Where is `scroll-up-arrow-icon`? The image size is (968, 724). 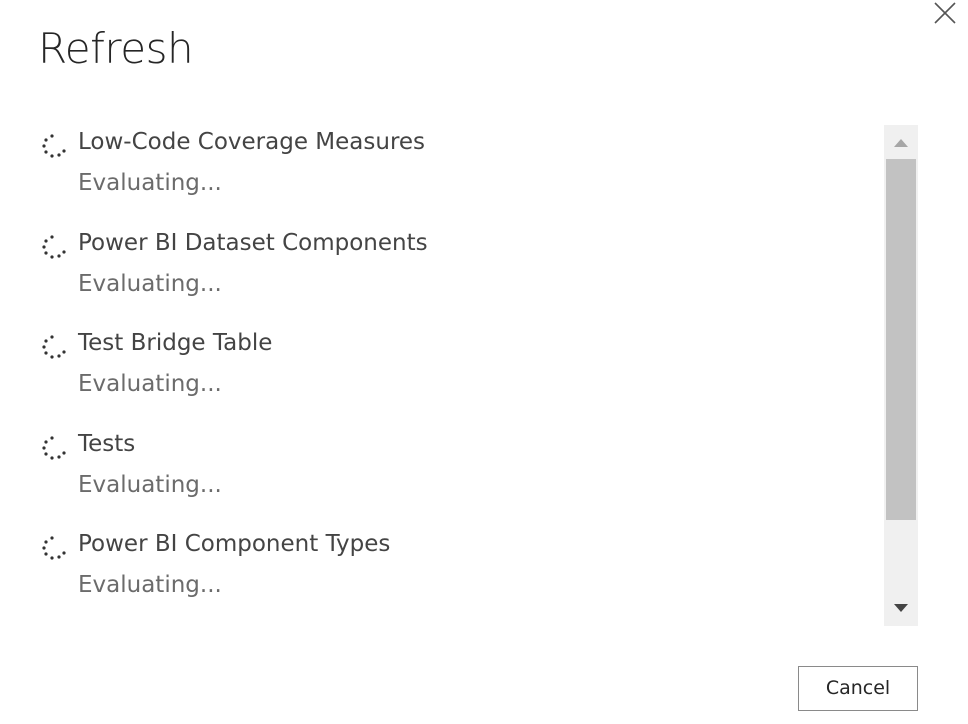
scroll-up-arrow-icon is located at coordinates (901, 143).